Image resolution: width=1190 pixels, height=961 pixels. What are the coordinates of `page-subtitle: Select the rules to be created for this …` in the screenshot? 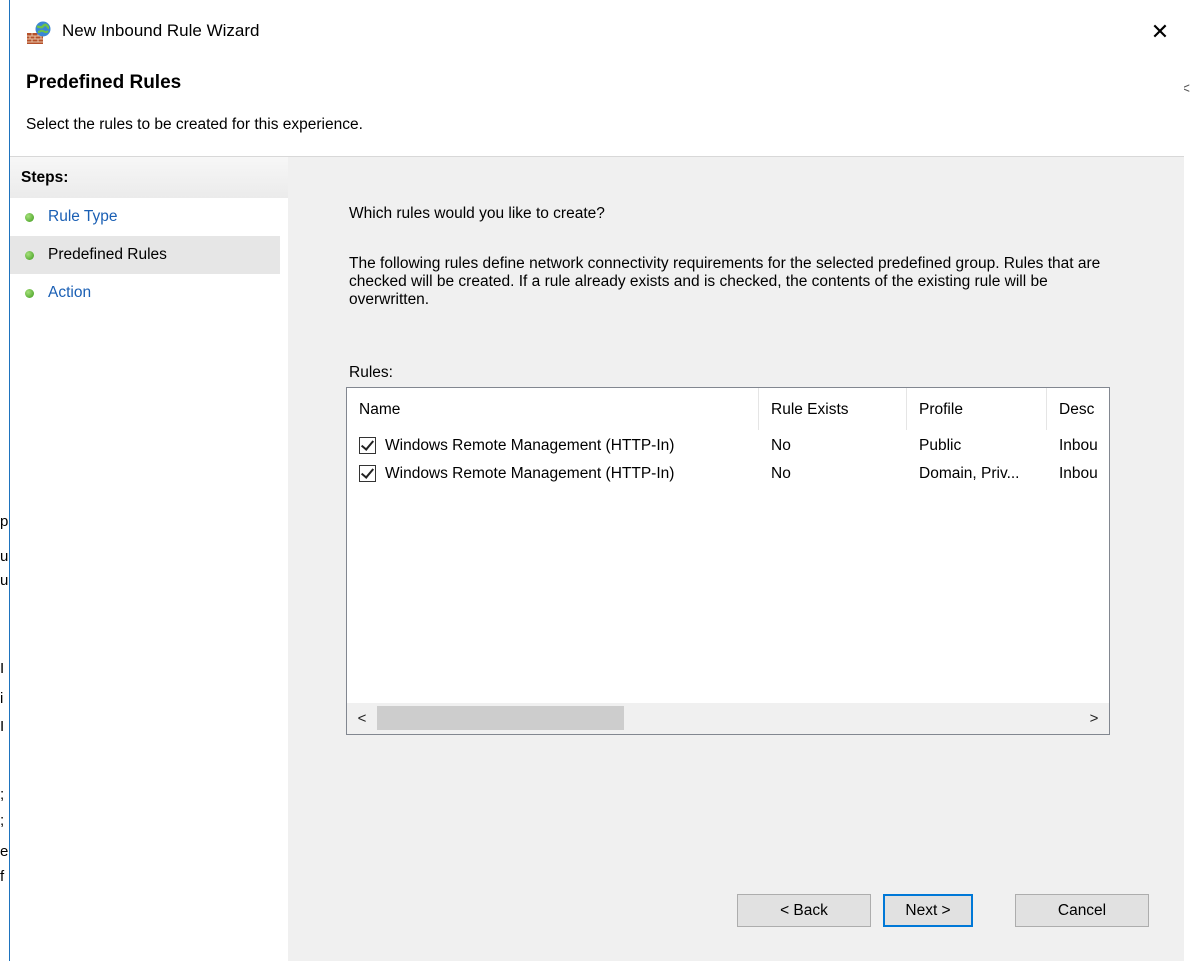 It's located at (194, 124).